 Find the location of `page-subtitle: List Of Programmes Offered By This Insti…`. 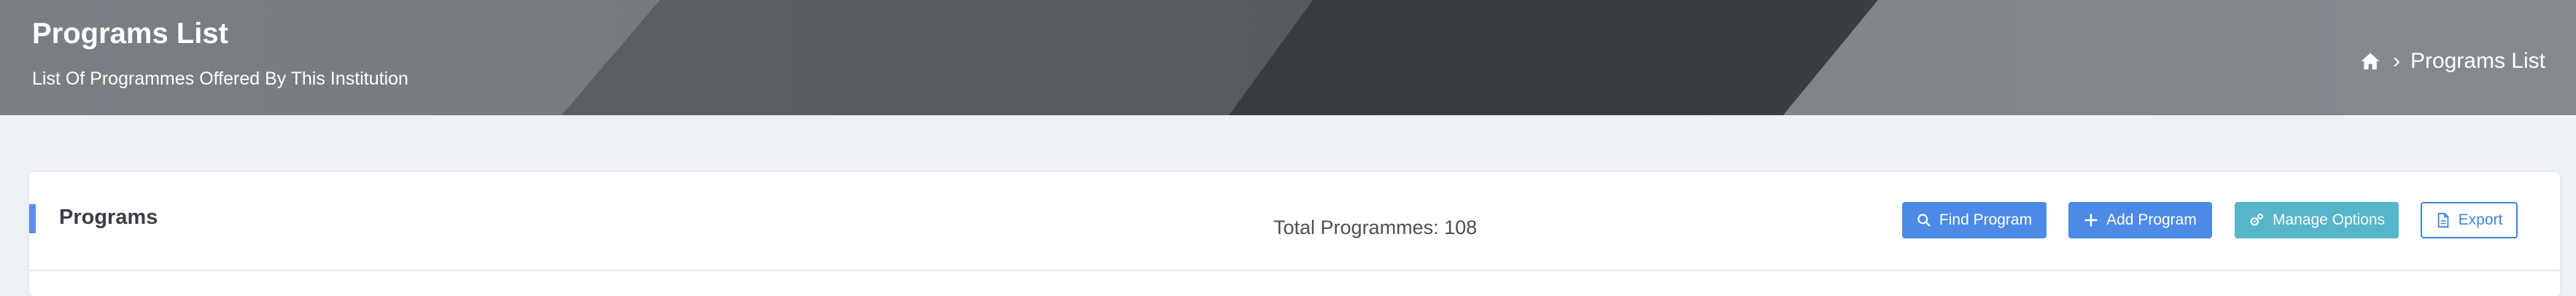

page-subtitle: List Of Programmes Offered By This Insti… is located at coordinates (220, 79).